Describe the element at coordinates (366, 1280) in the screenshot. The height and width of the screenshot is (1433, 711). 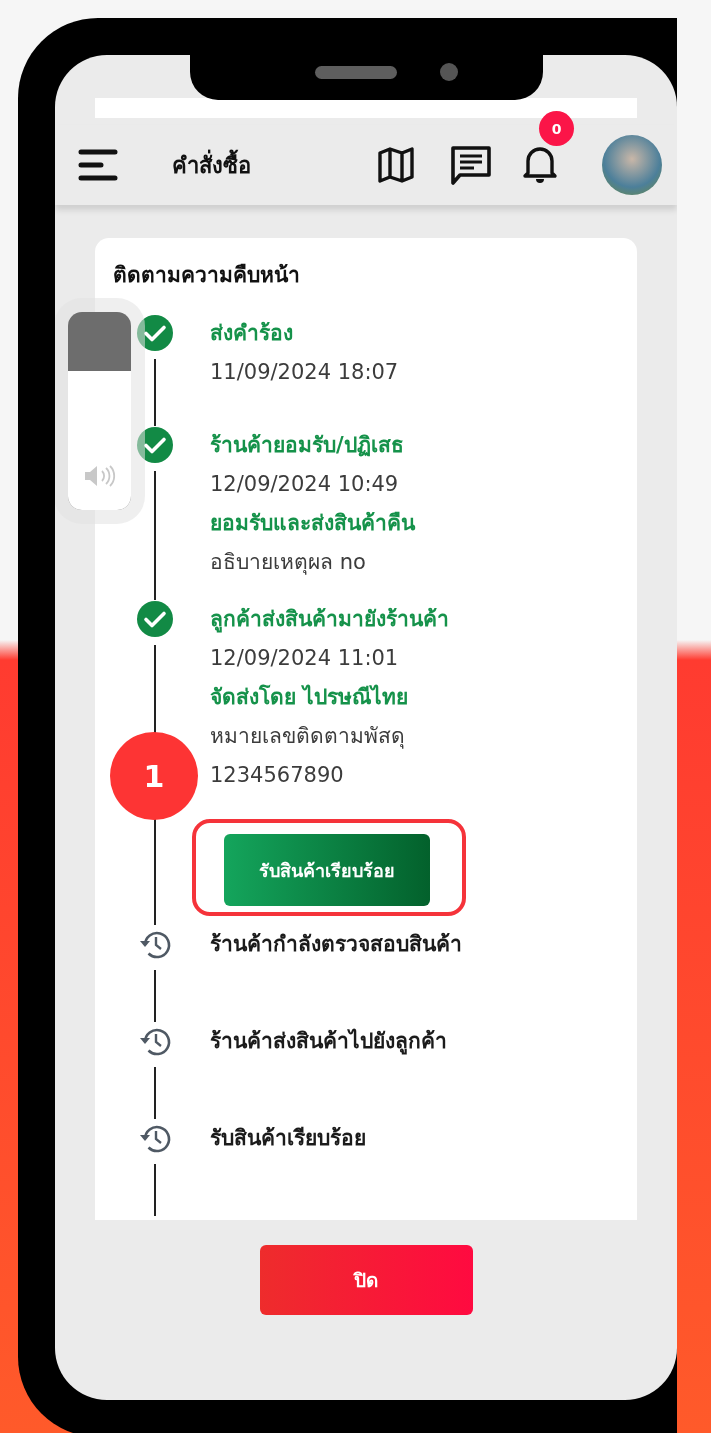
I see `close-button: ปิด` at that location.